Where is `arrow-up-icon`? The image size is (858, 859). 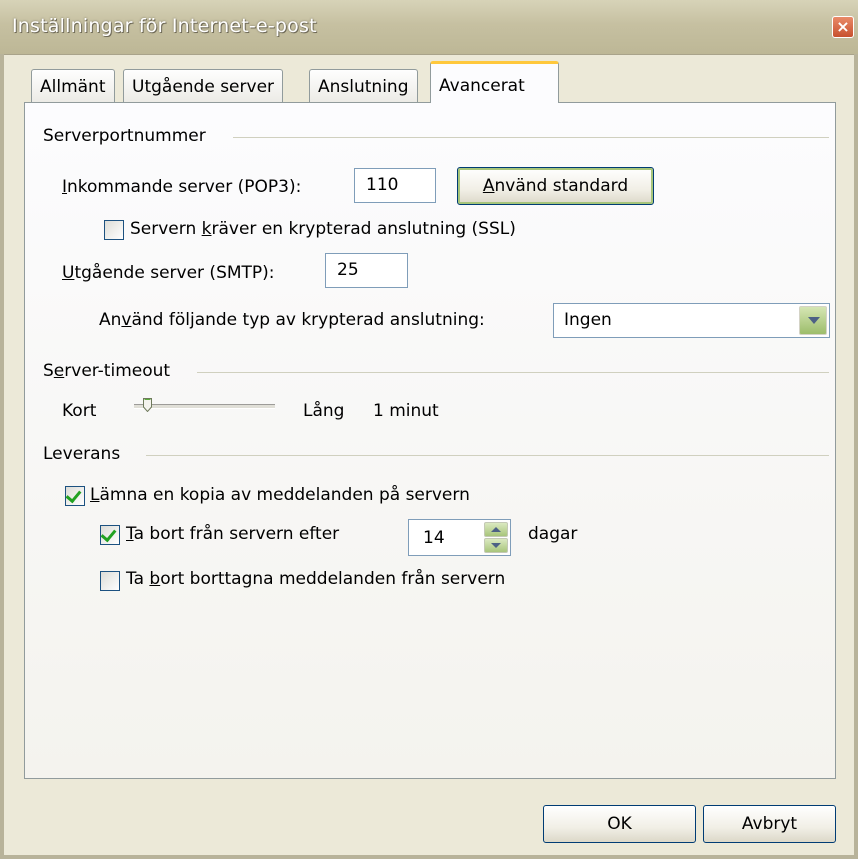 arrow-up-icon is located at coordinates (496, 529).